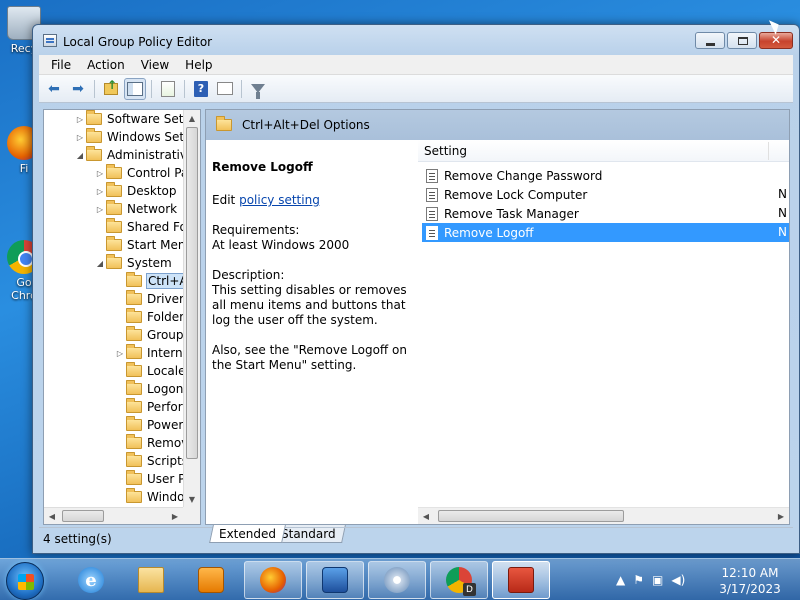  I want to click on window-title: Local Group Policy Editor, so click(138, 42).